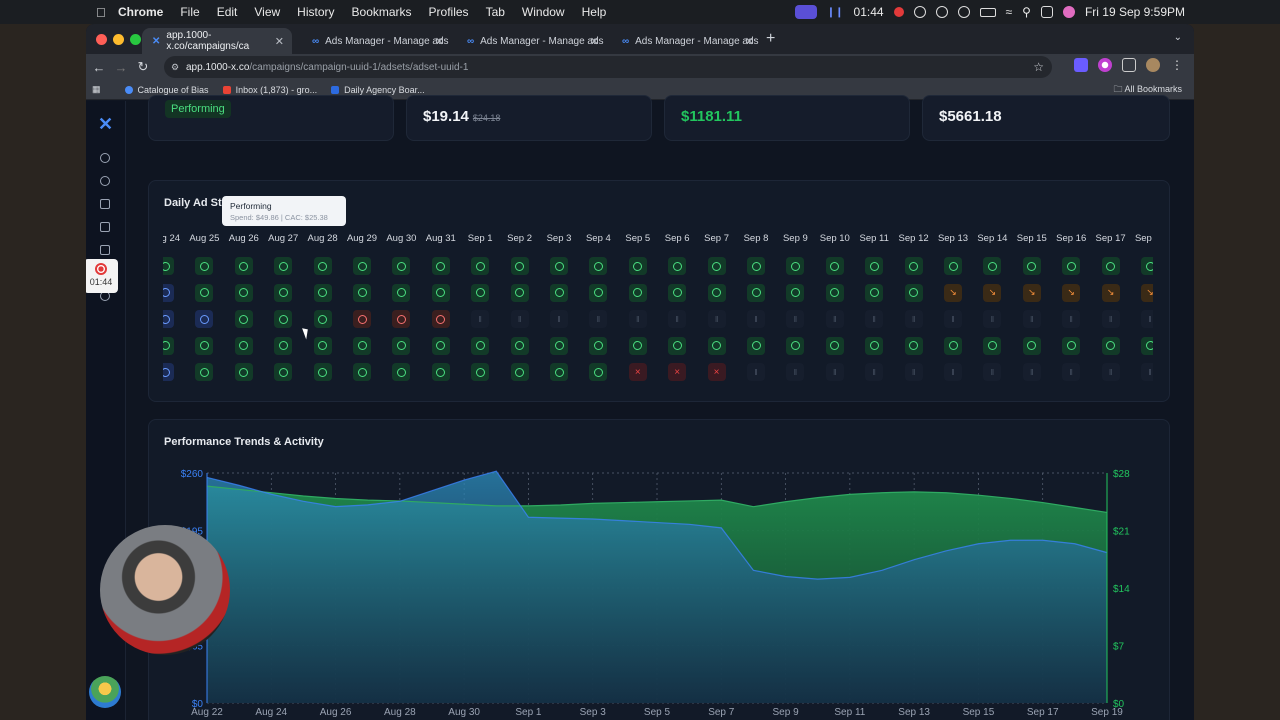 Image resolution: width=1280 pixels, height=720 pixels. Describe the element at coordinates (594, 12) in the screenshot. I see `menu-help: Help` at that location.